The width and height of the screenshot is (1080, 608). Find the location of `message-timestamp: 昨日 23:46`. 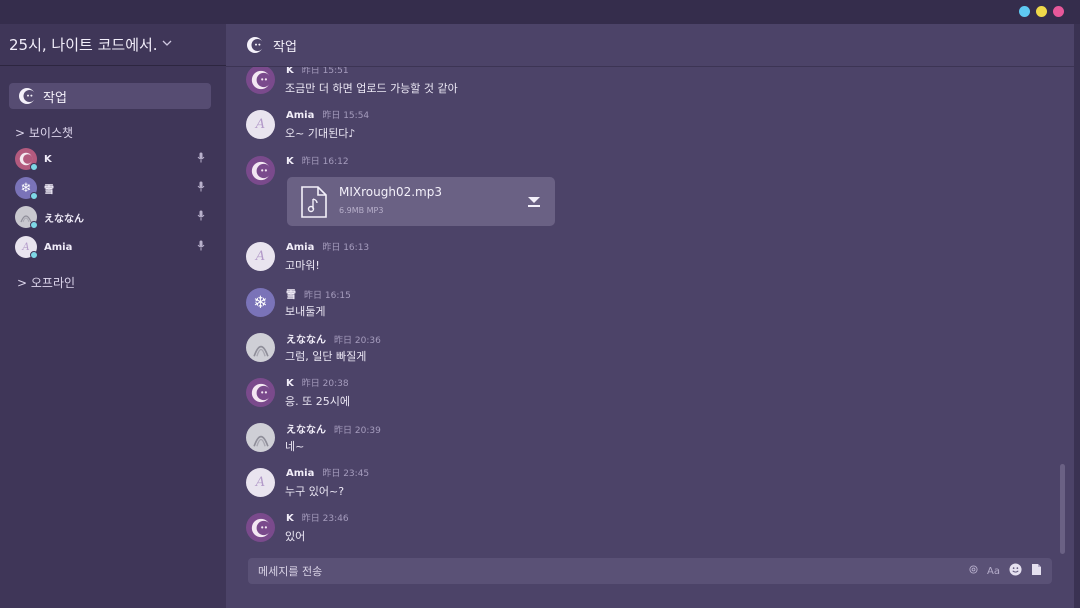

message-timestamp: 昨日 23:46 is located at coordinates (325, 519).